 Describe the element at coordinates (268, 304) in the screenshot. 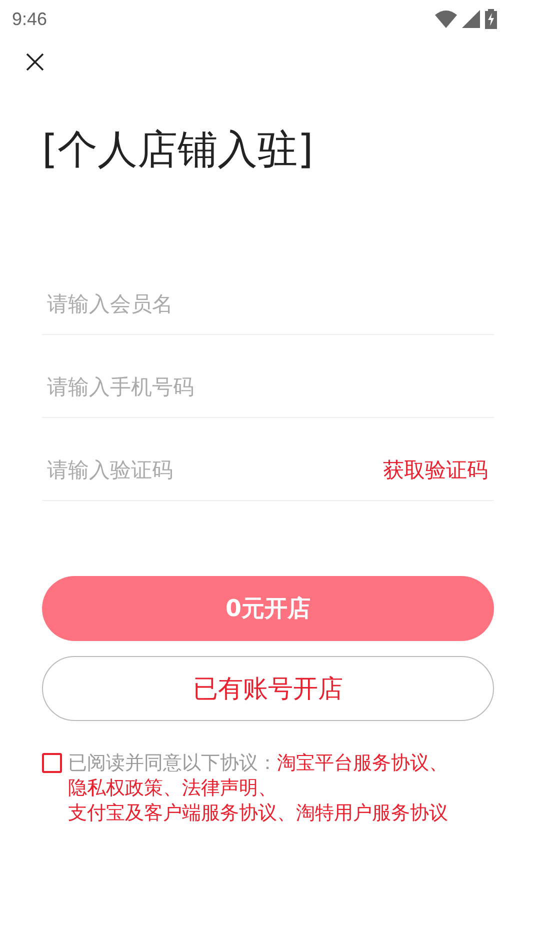

I see `input-field: 请输入会员名` at that location.